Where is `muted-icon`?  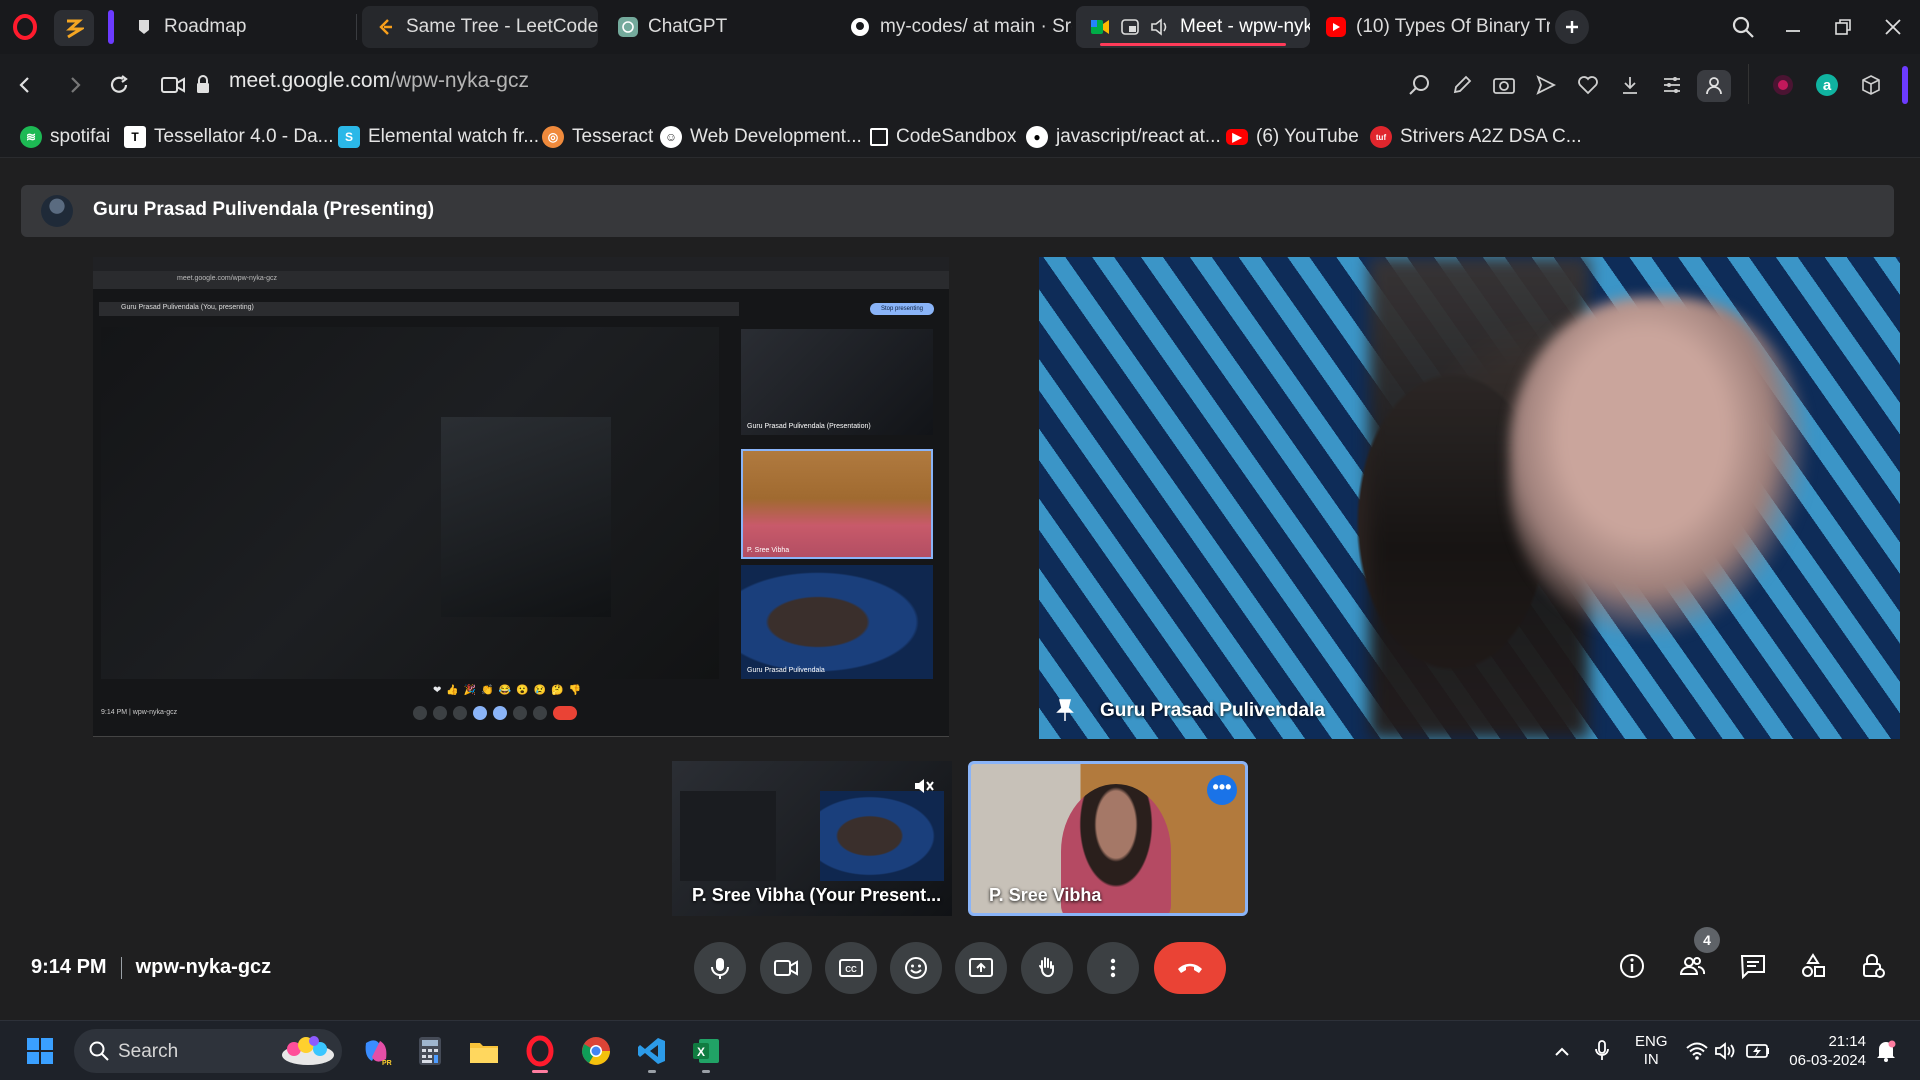 muted-icon is located at coordinates (923, 786).